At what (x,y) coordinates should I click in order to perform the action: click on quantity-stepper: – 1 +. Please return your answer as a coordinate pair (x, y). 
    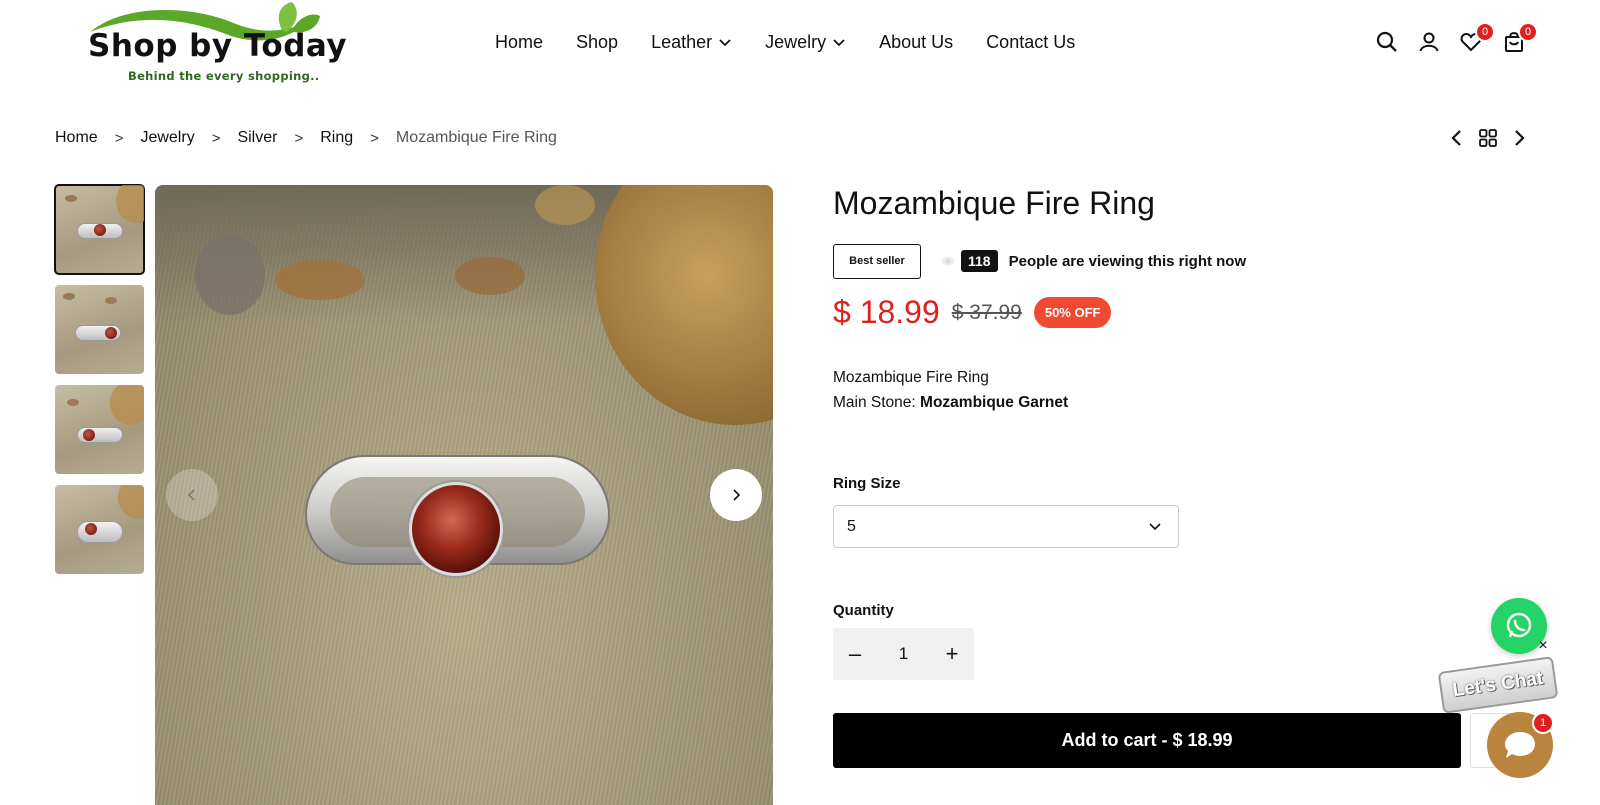
    Looking at the image, I should click on (903, 654).